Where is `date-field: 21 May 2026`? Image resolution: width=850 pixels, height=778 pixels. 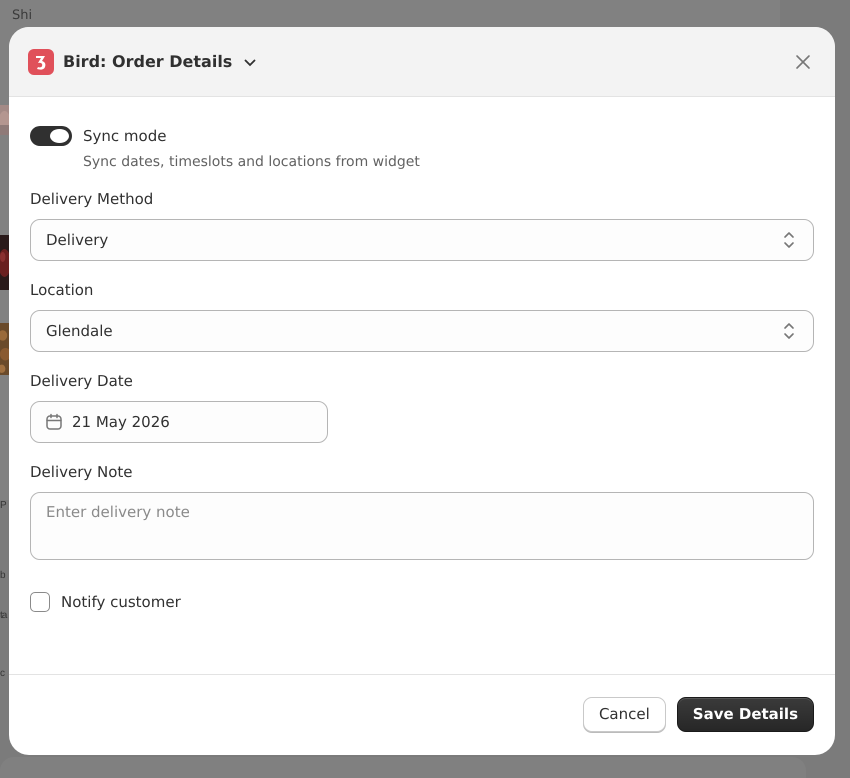
date-field: 21 May 2026 is located at coordinates (179, 422).